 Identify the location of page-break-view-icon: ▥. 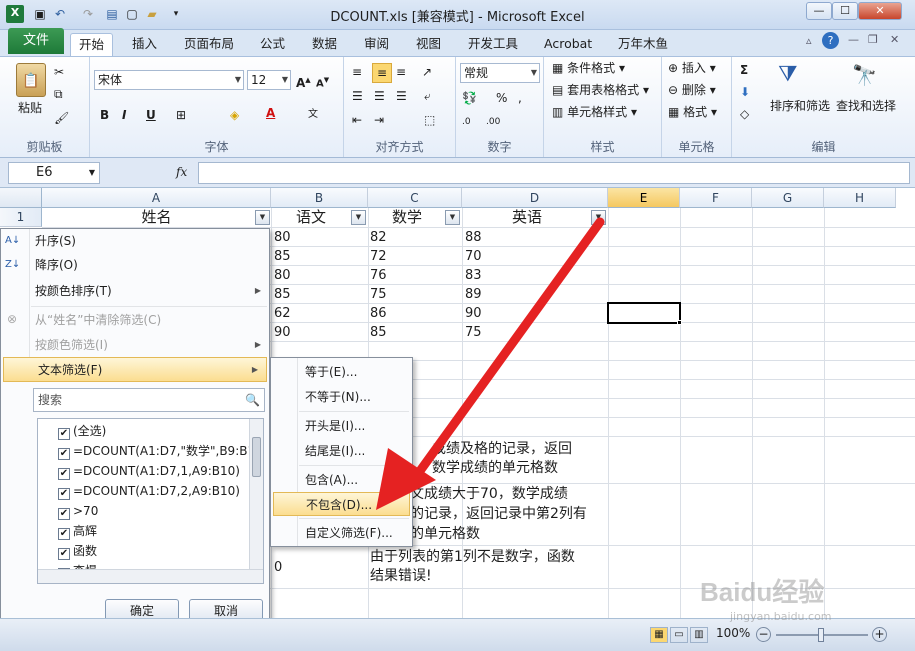
(699, 635).